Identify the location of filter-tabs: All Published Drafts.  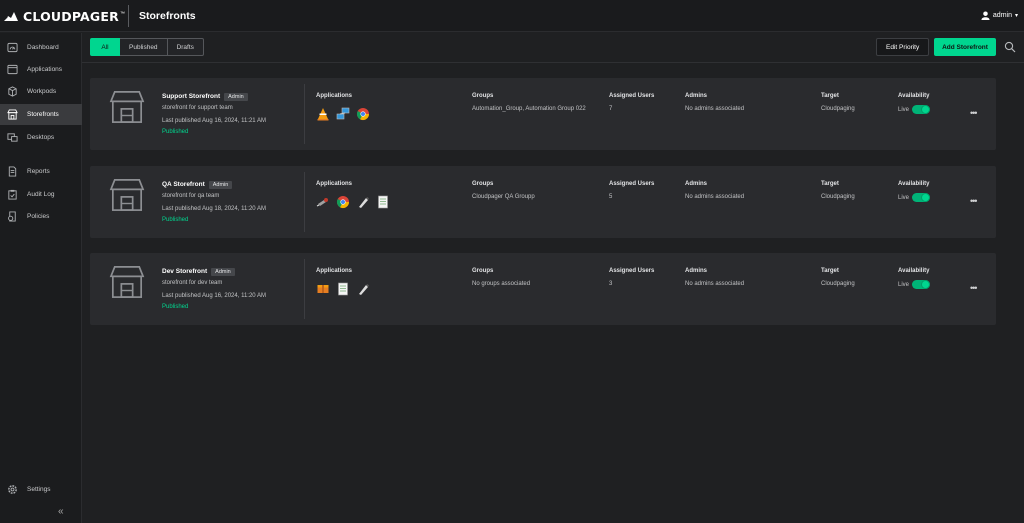
(147, 47).